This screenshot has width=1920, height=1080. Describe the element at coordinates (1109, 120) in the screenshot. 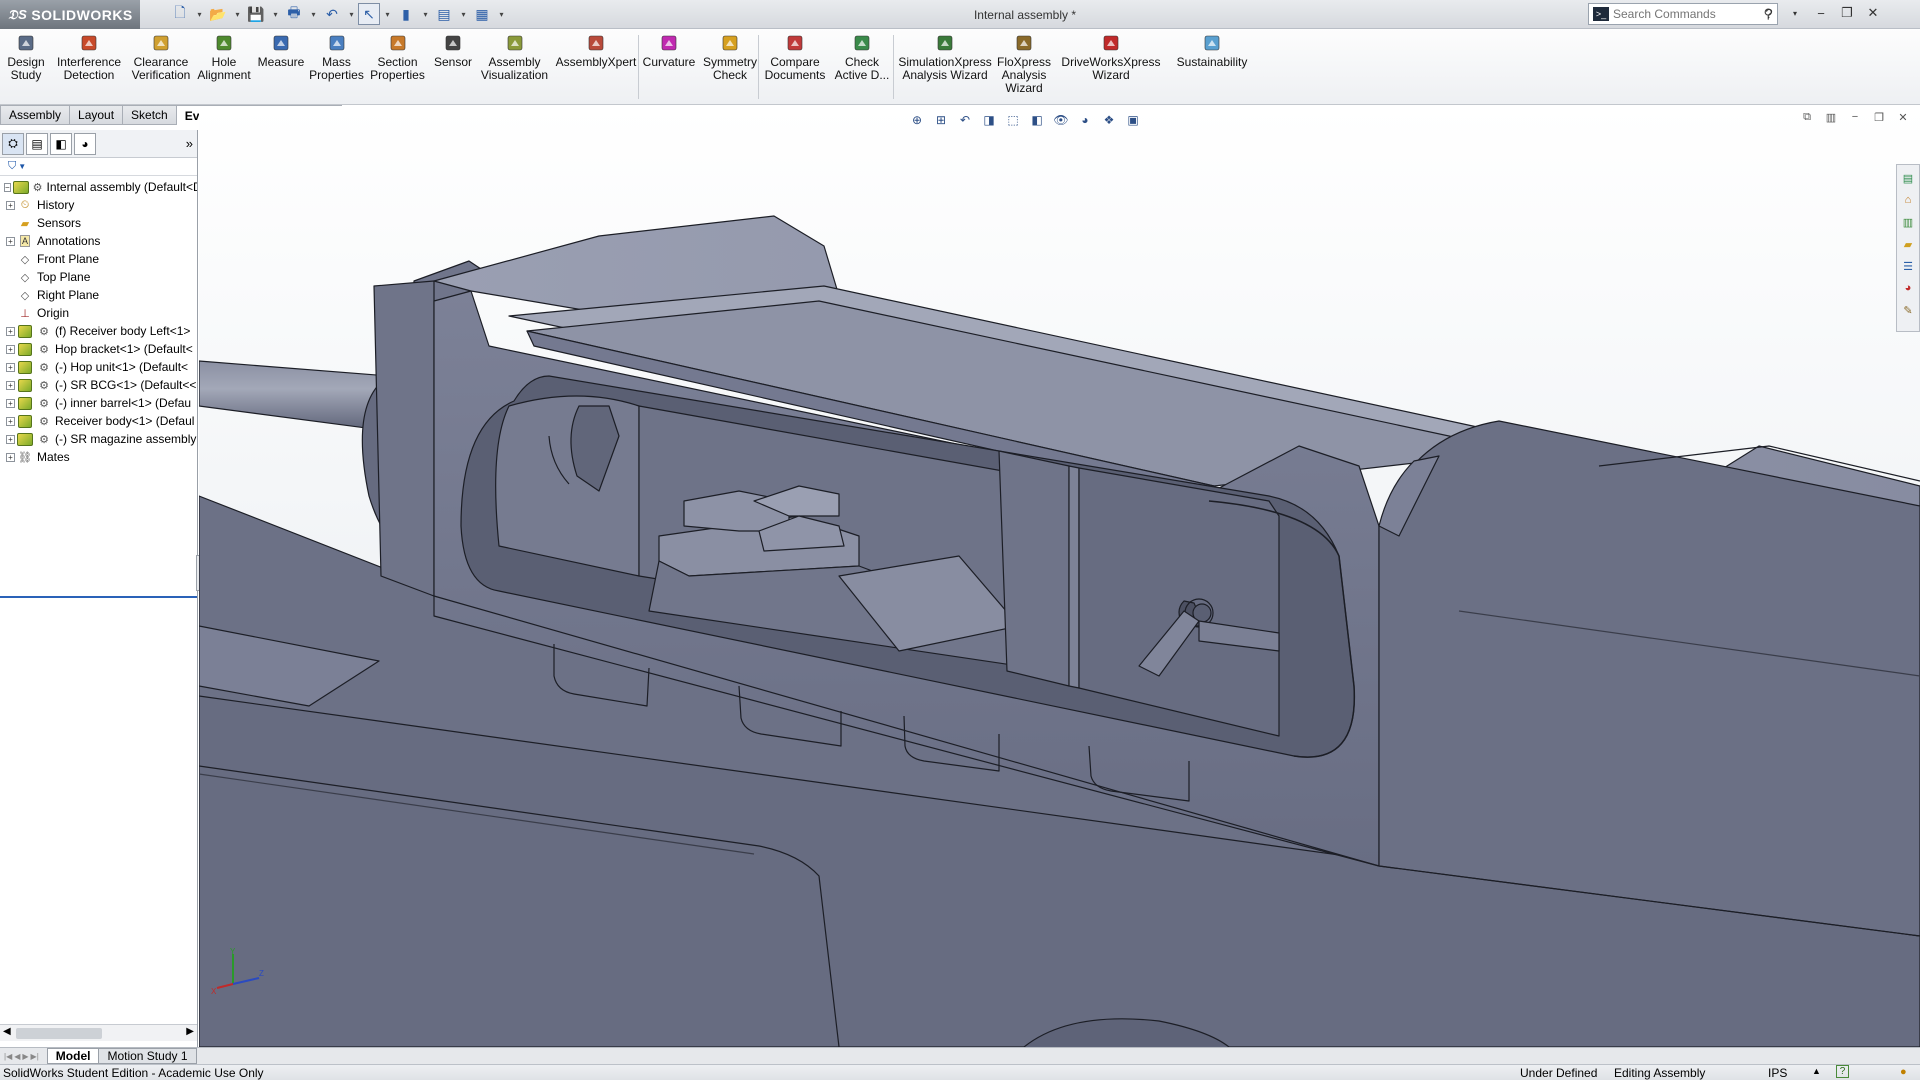

I see `apply-scene-icon: ❖` at that location.